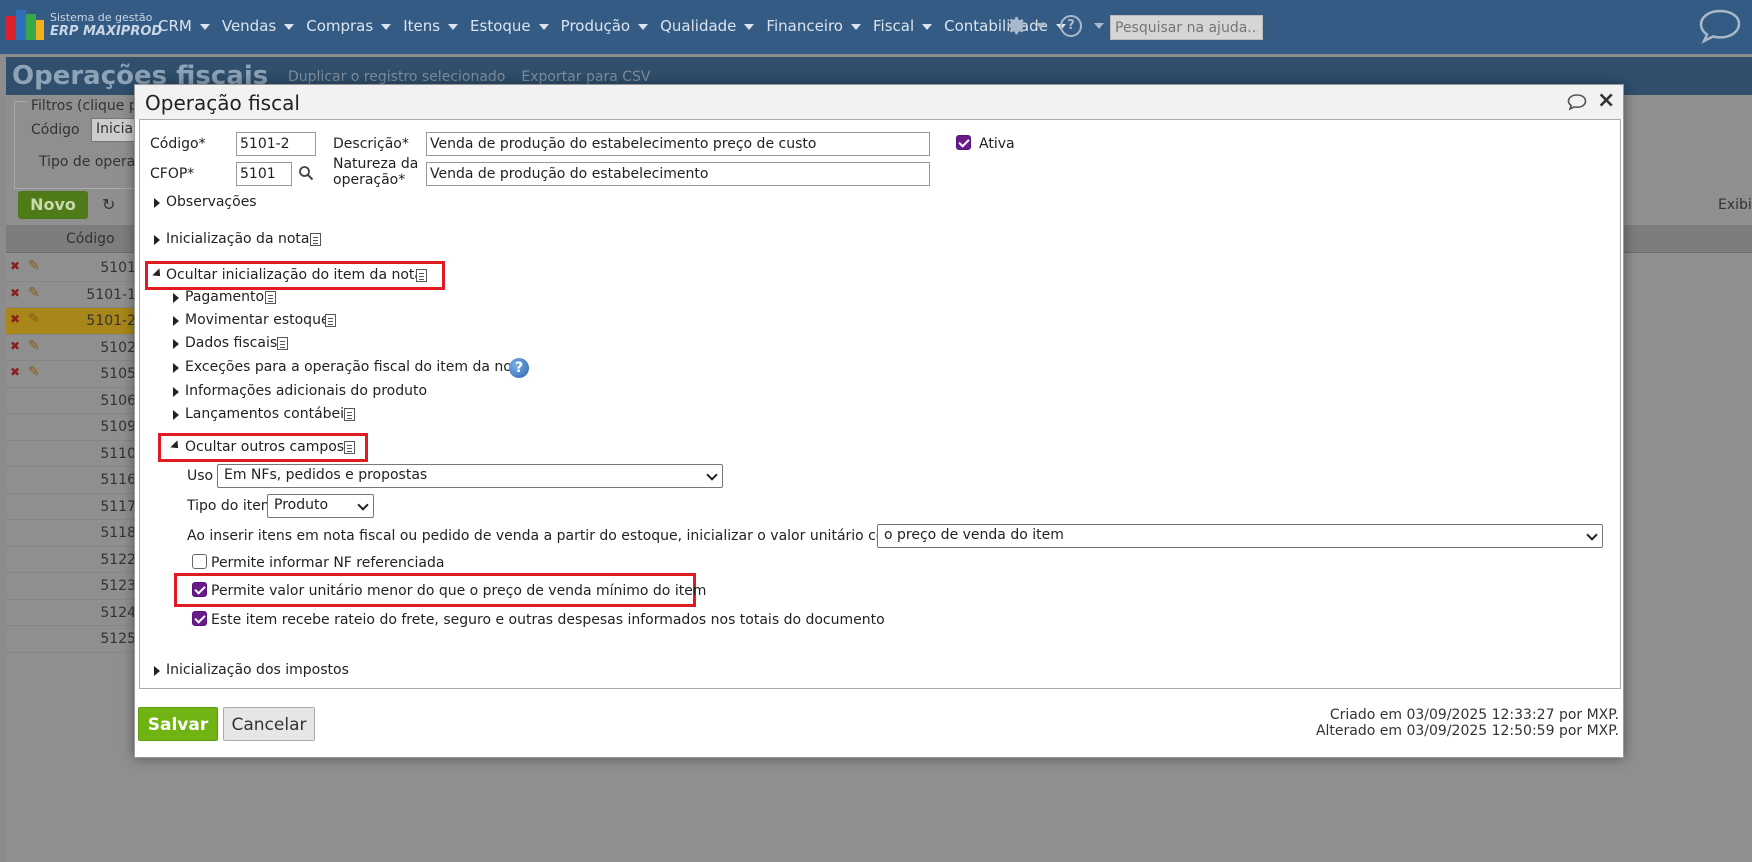  I want to click on gear-icon, so click(1017, 26).